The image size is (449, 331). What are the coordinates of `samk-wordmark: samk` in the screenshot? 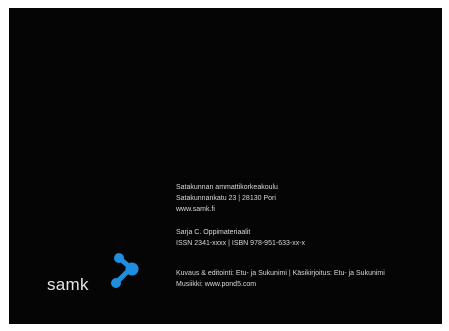 It's located at (68, 284).